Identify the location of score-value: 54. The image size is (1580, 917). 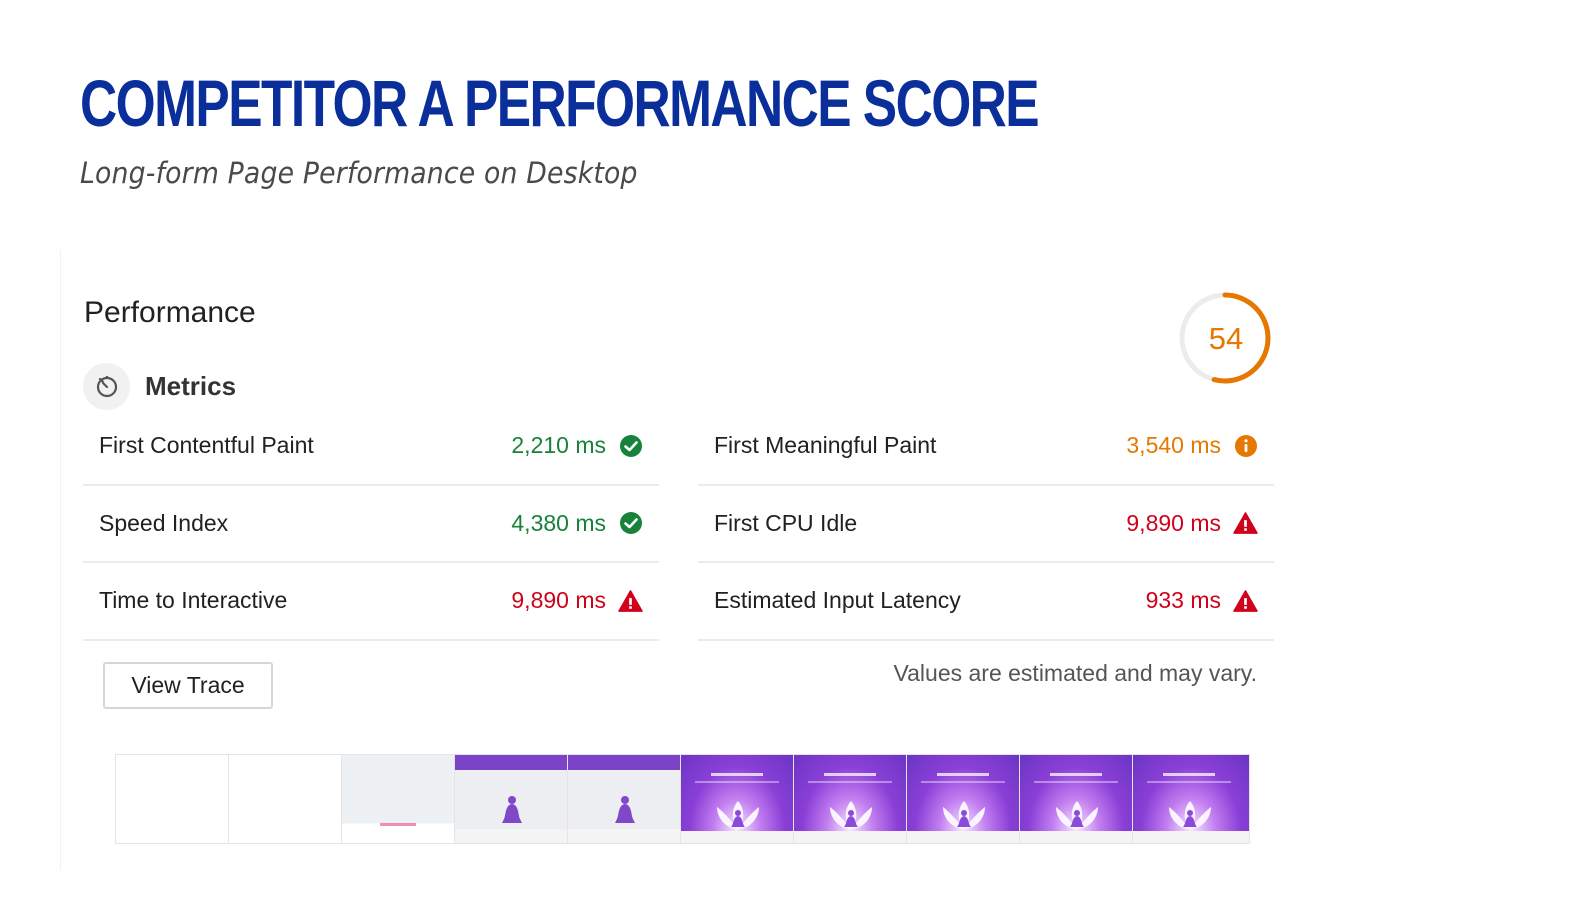
(1226, 338).